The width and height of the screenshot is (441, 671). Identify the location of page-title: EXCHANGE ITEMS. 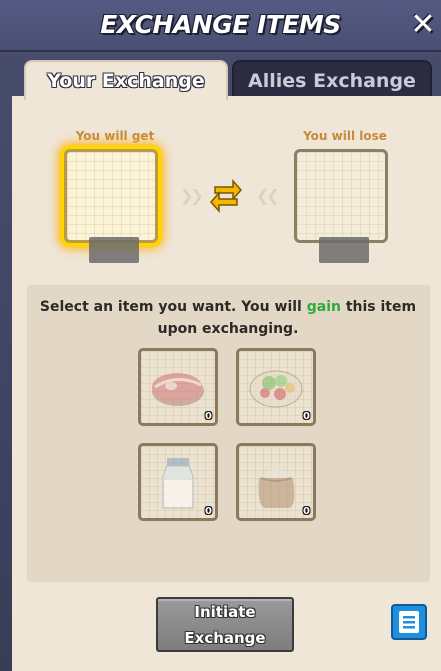
(220, 24).